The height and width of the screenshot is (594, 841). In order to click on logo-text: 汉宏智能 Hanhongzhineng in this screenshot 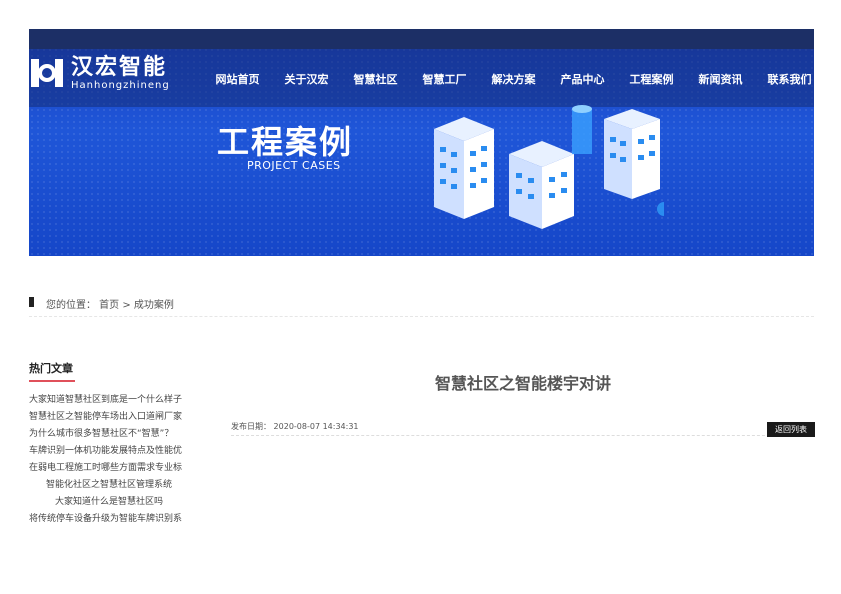, I will do `click(120, 72)`.